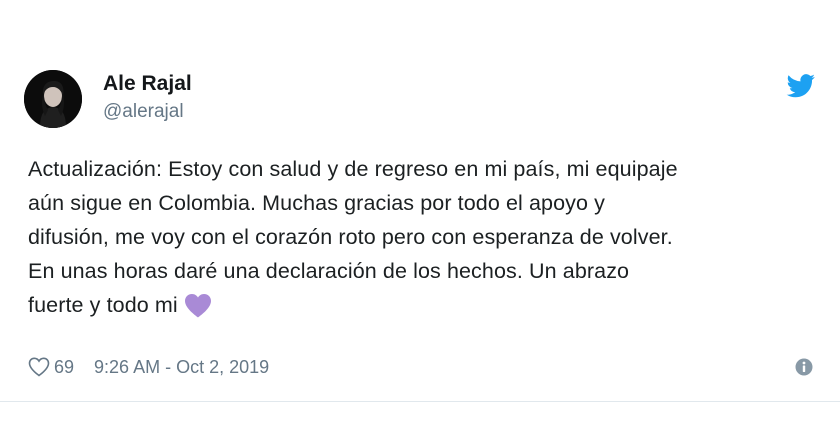  Describe the element at coordinates (181, 367) in the screenshot. I see `tweet-timestamp: 9:26 AM - Oct 2, 2019` at that location.